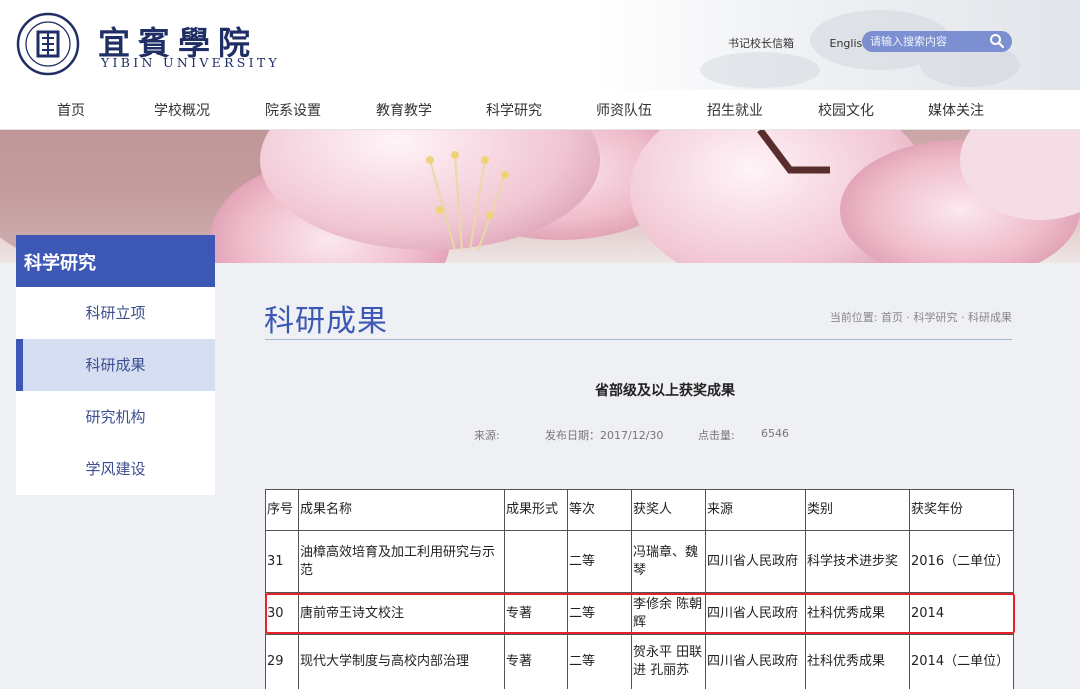  I want to click on meta-publish-date: 发布日期：2017/12/30, so click(604, 435).